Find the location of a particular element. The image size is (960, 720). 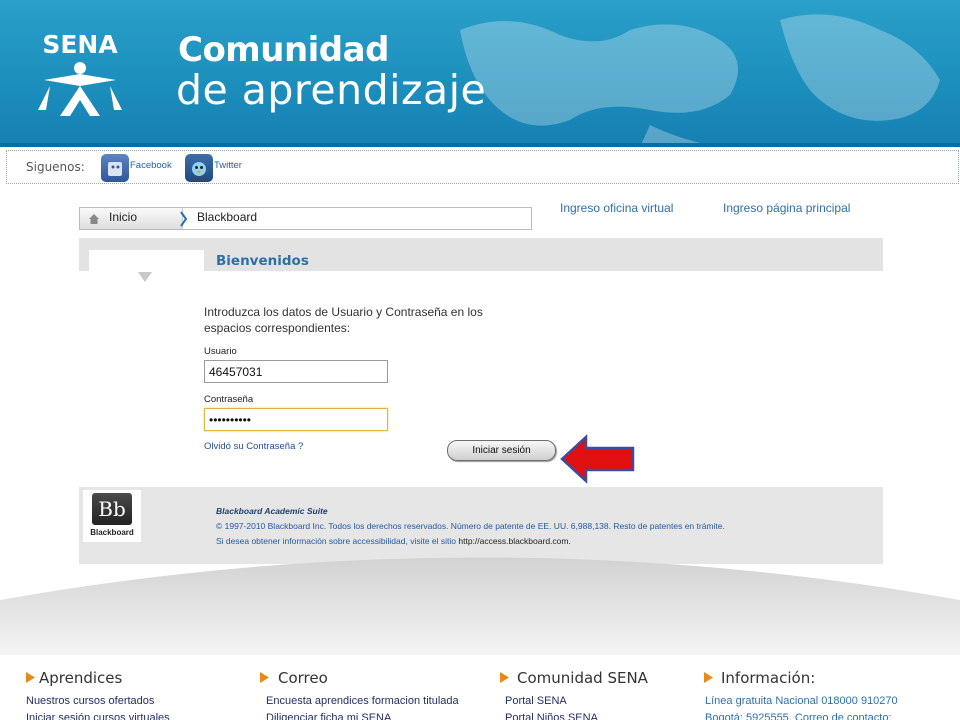

welcome-header-bar is located at coordinates (481, 254).